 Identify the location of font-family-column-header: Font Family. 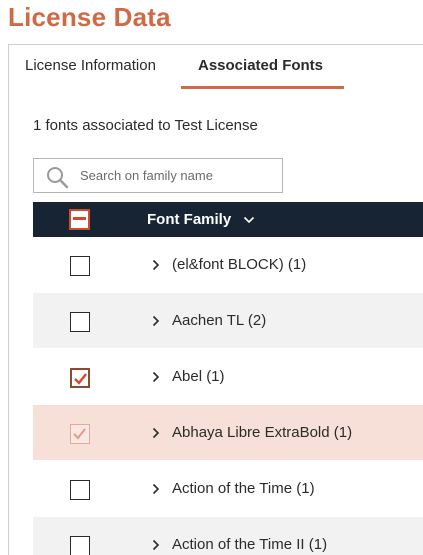
(189, 219).